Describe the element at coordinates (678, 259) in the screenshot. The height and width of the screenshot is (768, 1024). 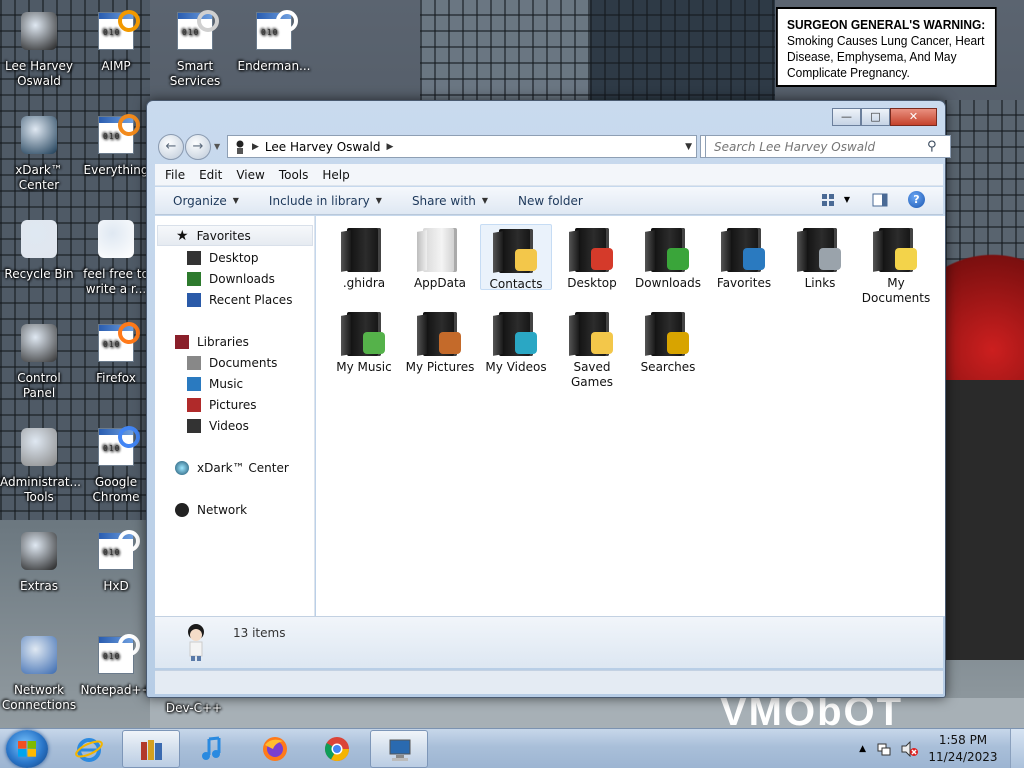
I see `folder-badge-icon` at that location.